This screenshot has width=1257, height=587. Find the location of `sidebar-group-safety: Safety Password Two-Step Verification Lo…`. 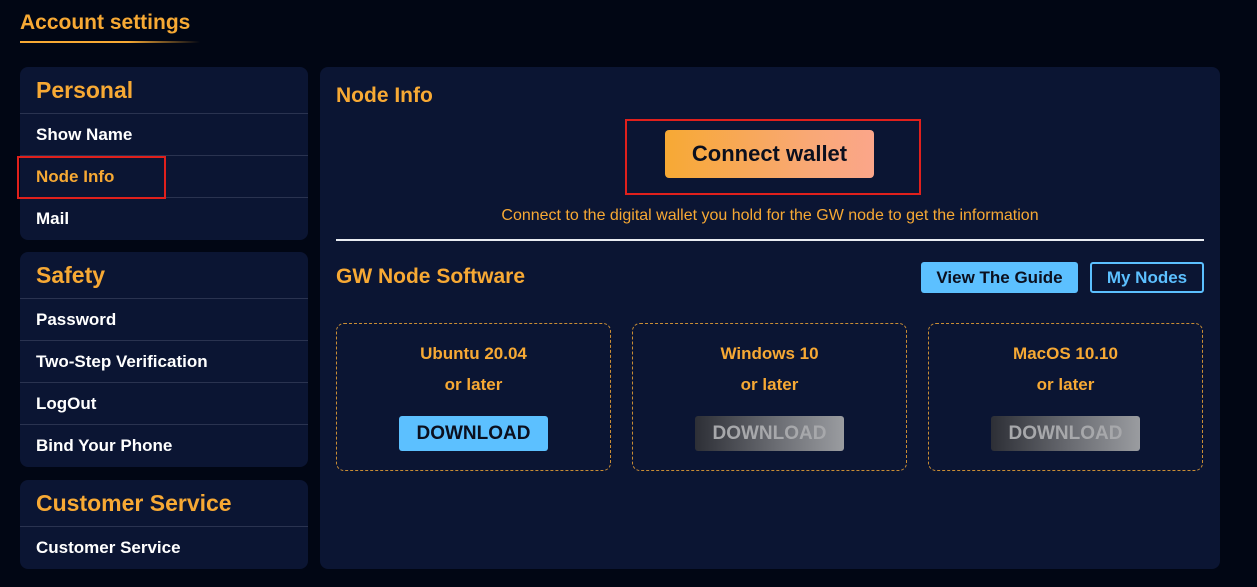

sidebar-group-safety: Safety Password Two-Step Verification Lo… is located at coordinates (164, 359).